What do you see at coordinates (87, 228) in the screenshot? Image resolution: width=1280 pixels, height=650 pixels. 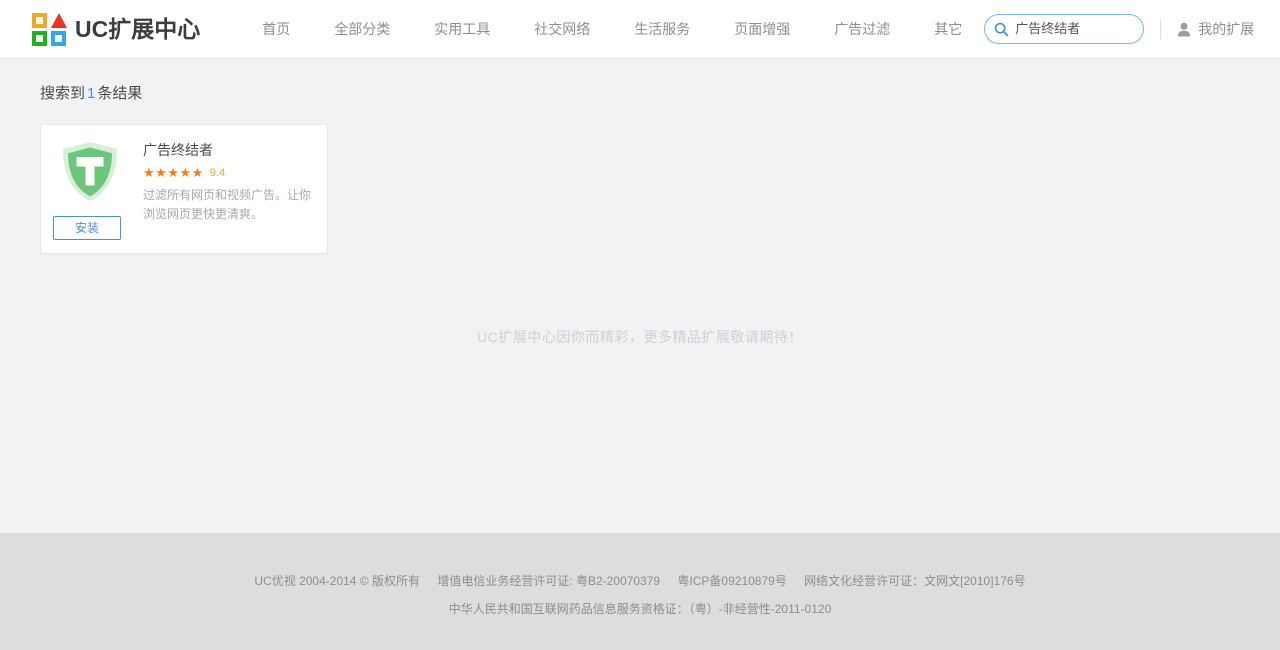 I see `install-button: 安装` at bounding box center [87, 228].